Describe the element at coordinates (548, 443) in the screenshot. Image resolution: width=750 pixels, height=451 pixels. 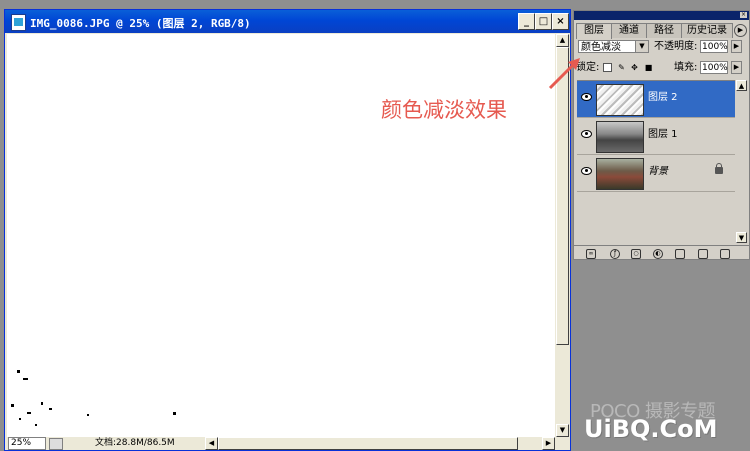
I see `scroll-right-button: ▶` at that location.